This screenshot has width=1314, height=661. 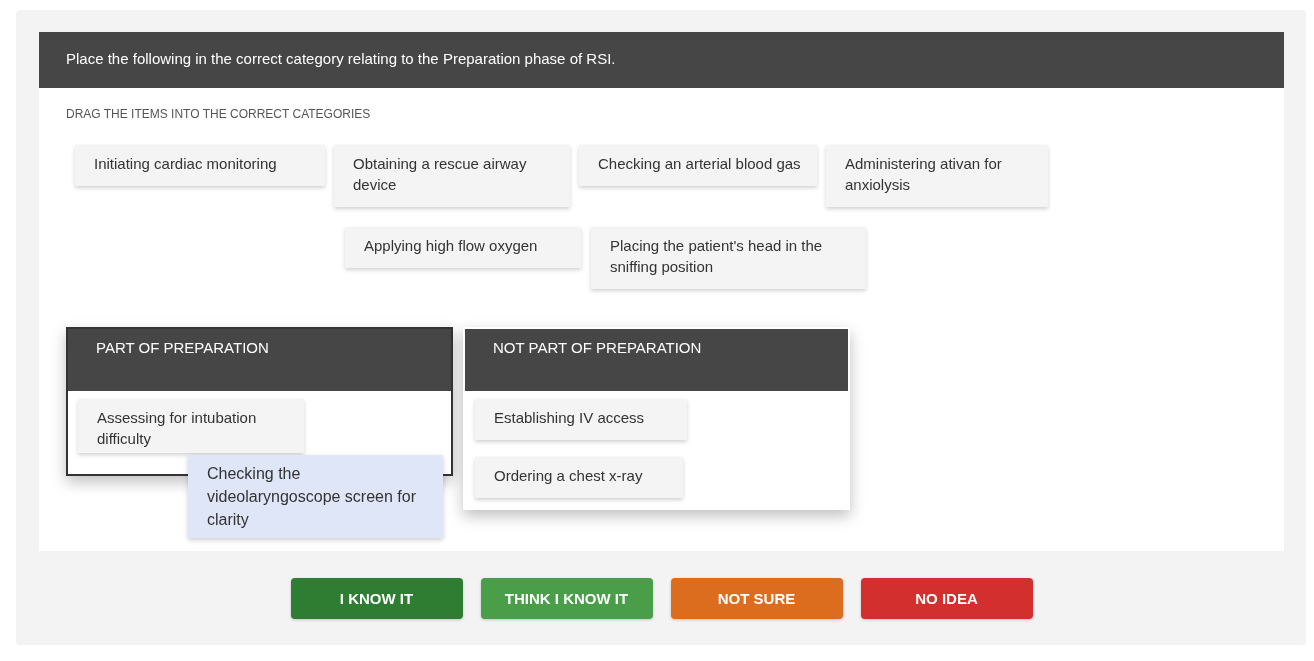 What do you see at coordinates (463, 247) in the screenshot?
I see `drag-item: Applying high flow oxygen` at bounding box center [463, 247].